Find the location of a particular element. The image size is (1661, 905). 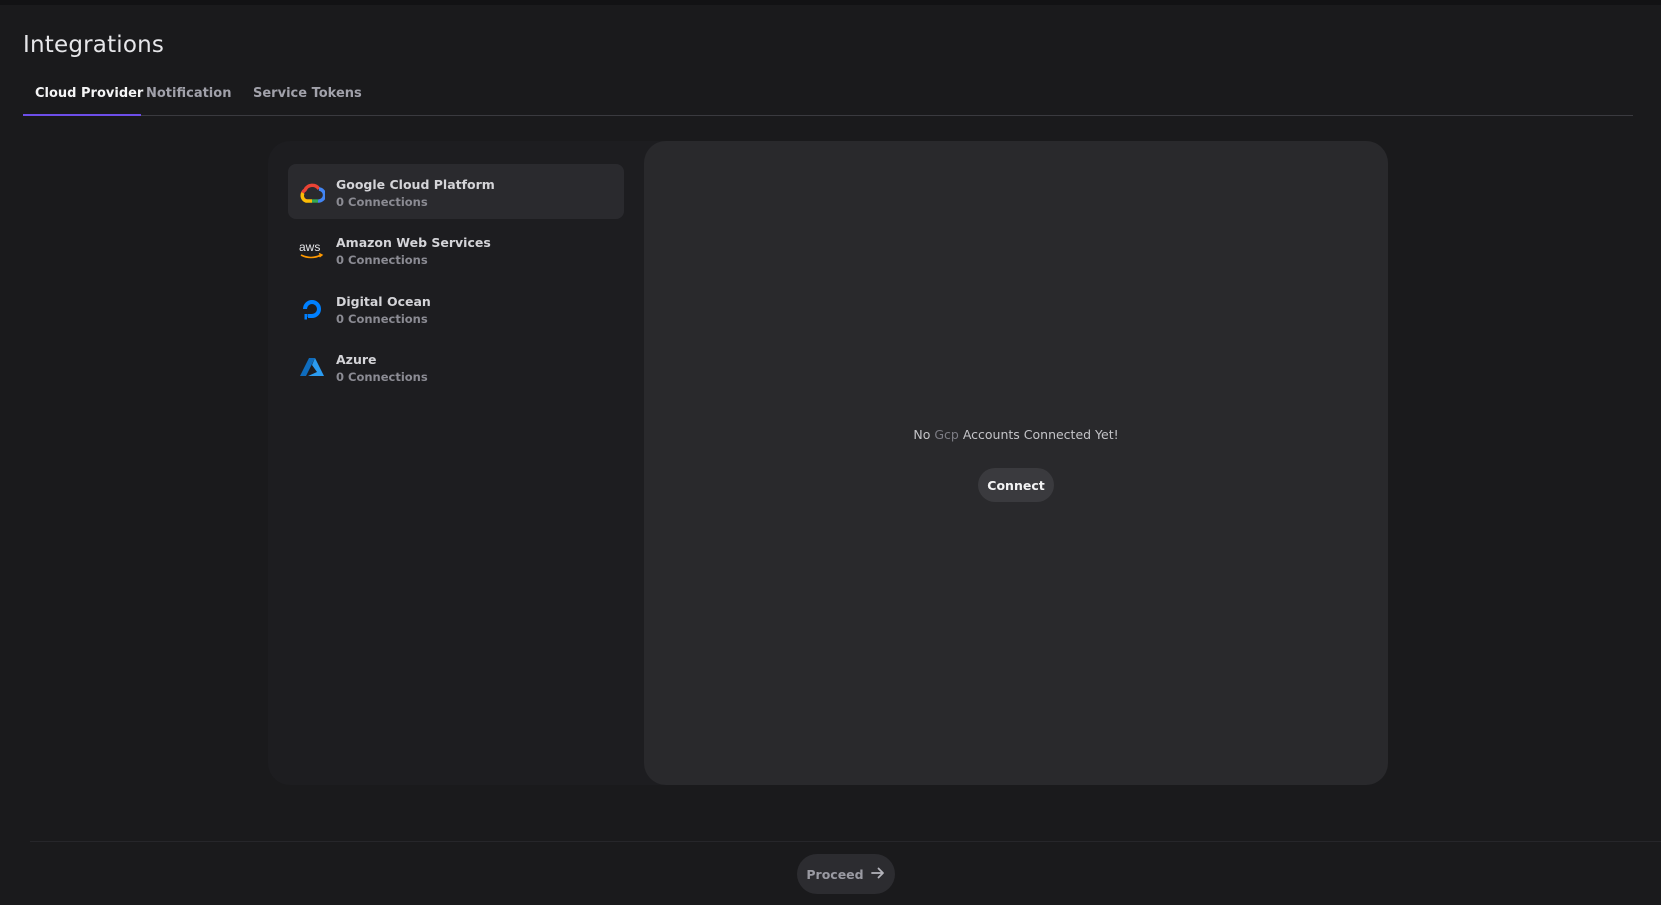

google-cloud-icon is located at coordinates (312, 192).